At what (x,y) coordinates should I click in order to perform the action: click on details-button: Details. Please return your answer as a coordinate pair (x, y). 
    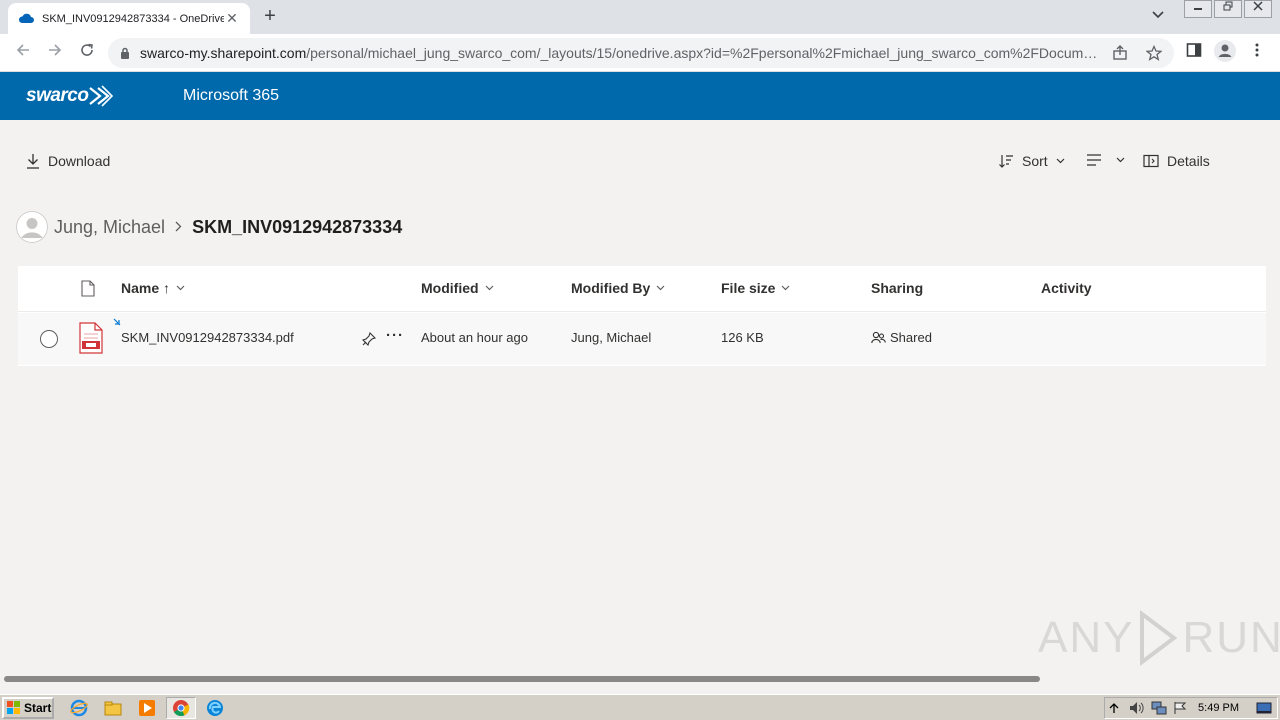
    Looking at the image, I should click on (1176, 161).